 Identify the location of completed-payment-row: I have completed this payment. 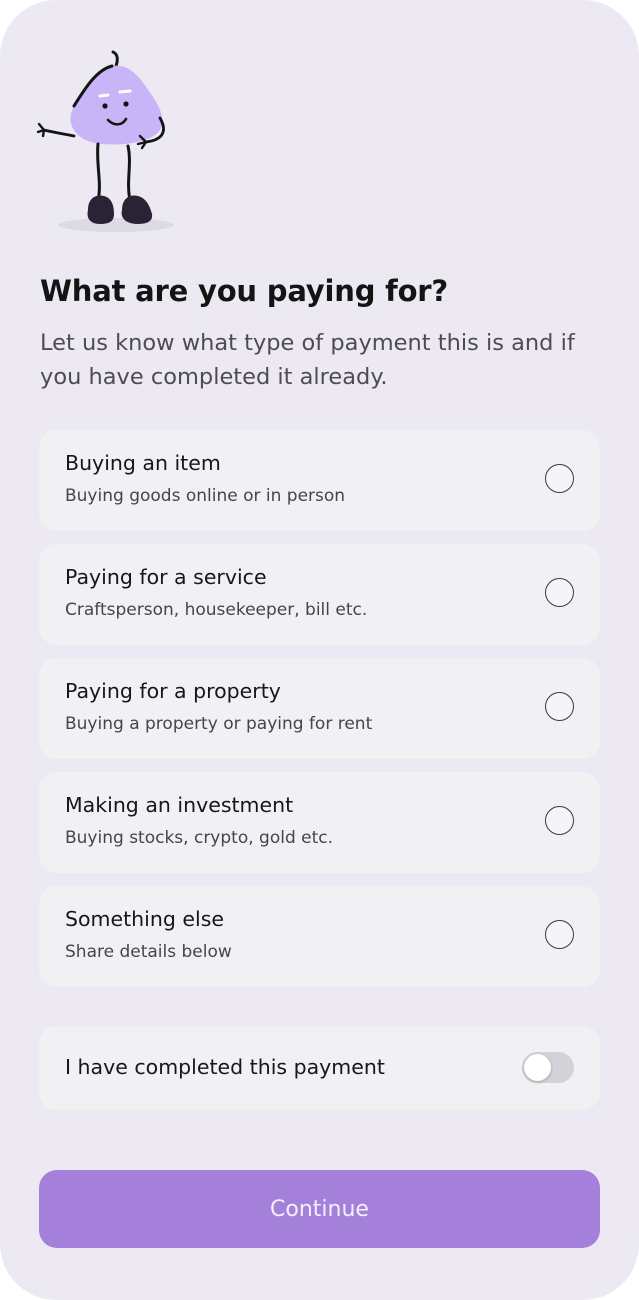
(319, 1068).